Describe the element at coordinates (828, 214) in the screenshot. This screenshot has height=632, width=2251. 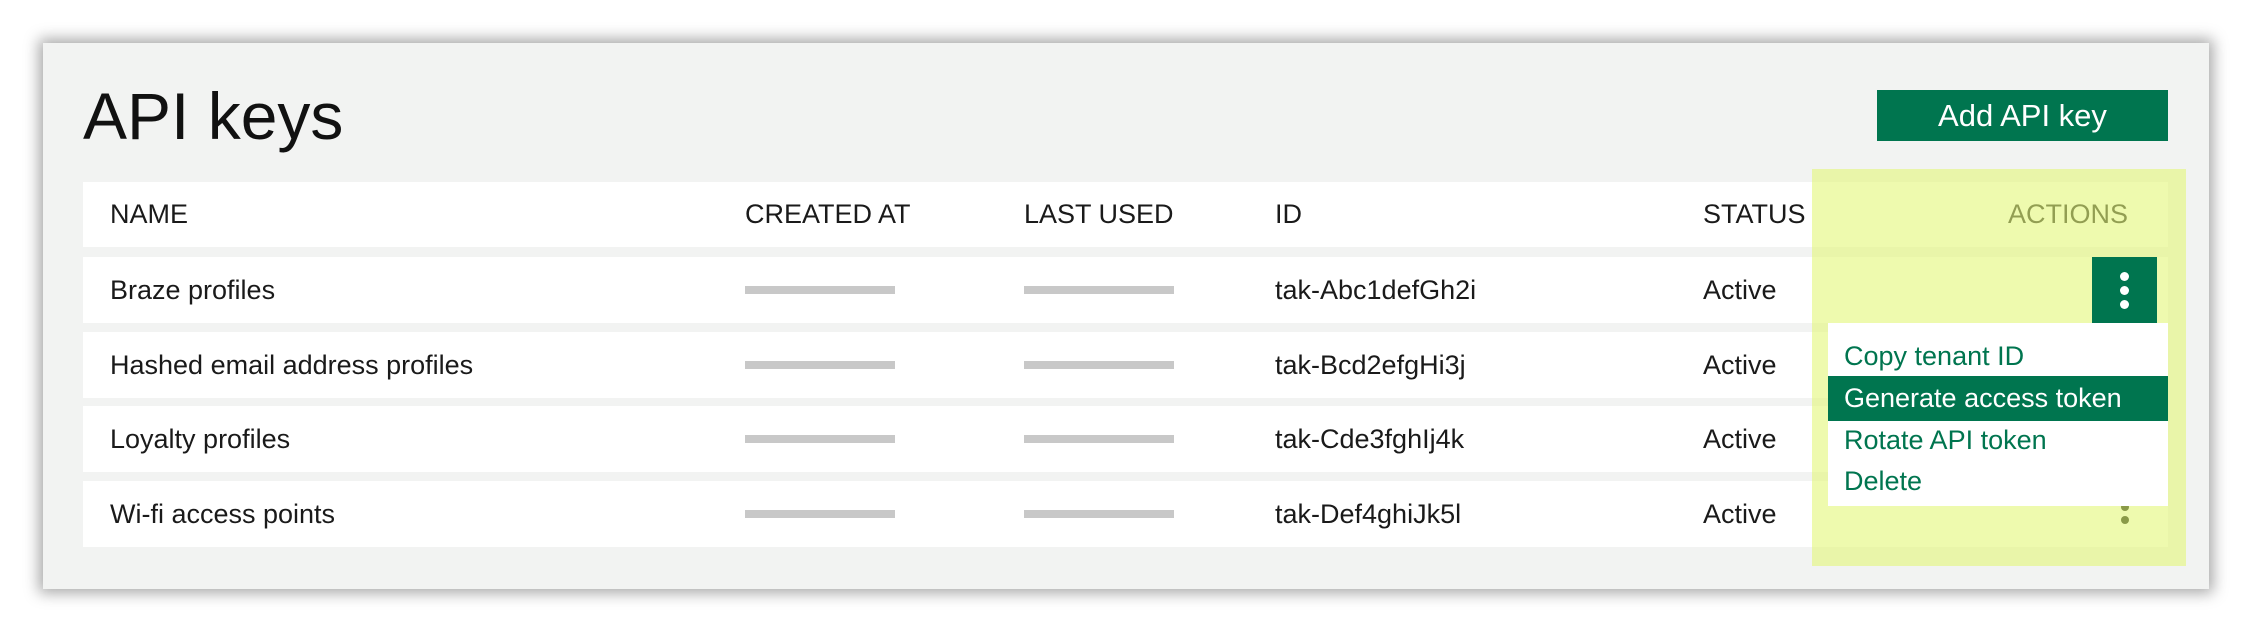
I see `header-created-at: CREATED AT` at that location.